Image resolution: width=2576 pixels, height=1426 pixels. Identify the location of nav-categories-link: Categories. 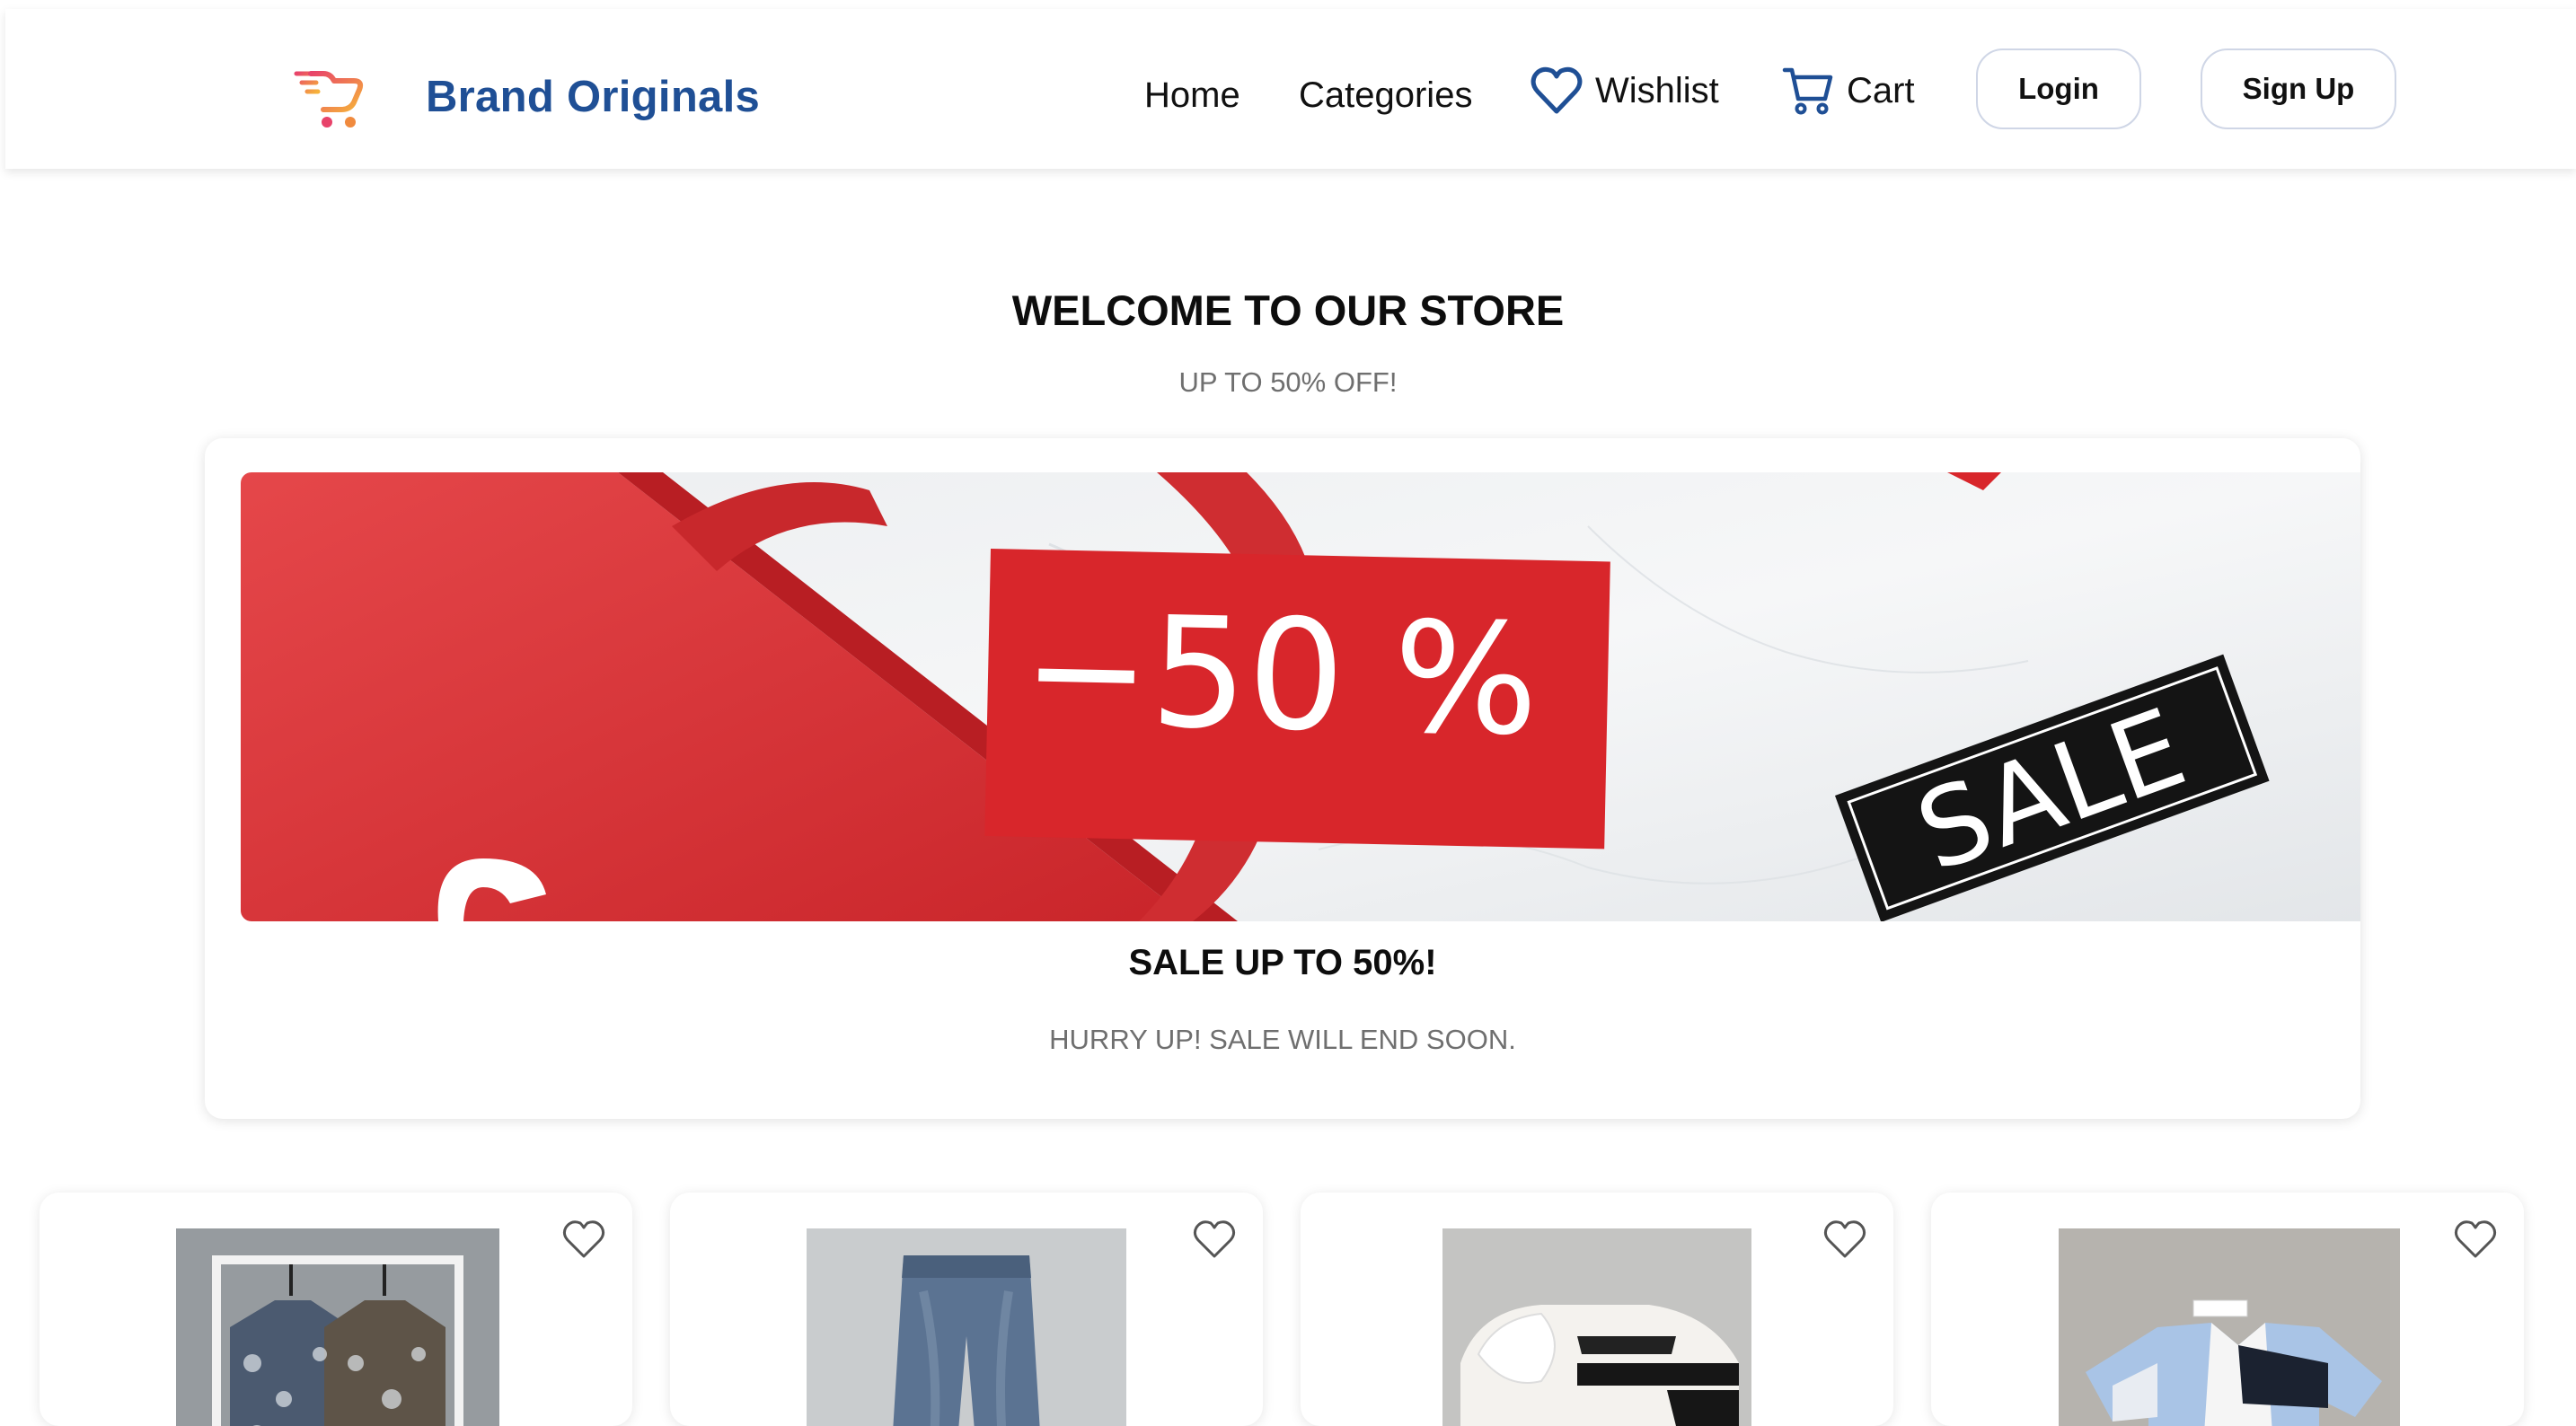
(1385, 96).